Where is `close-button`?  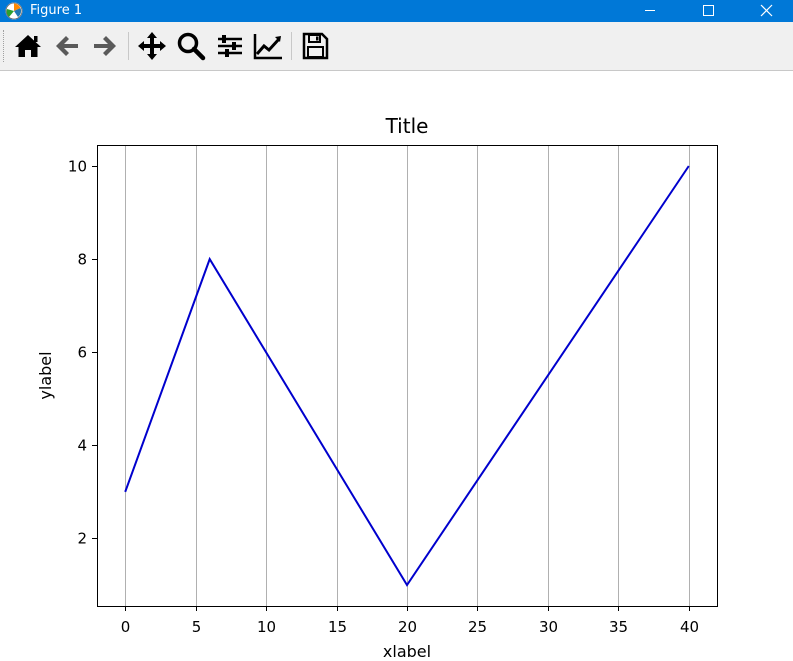 close-button is located at coordinates (765, 11).